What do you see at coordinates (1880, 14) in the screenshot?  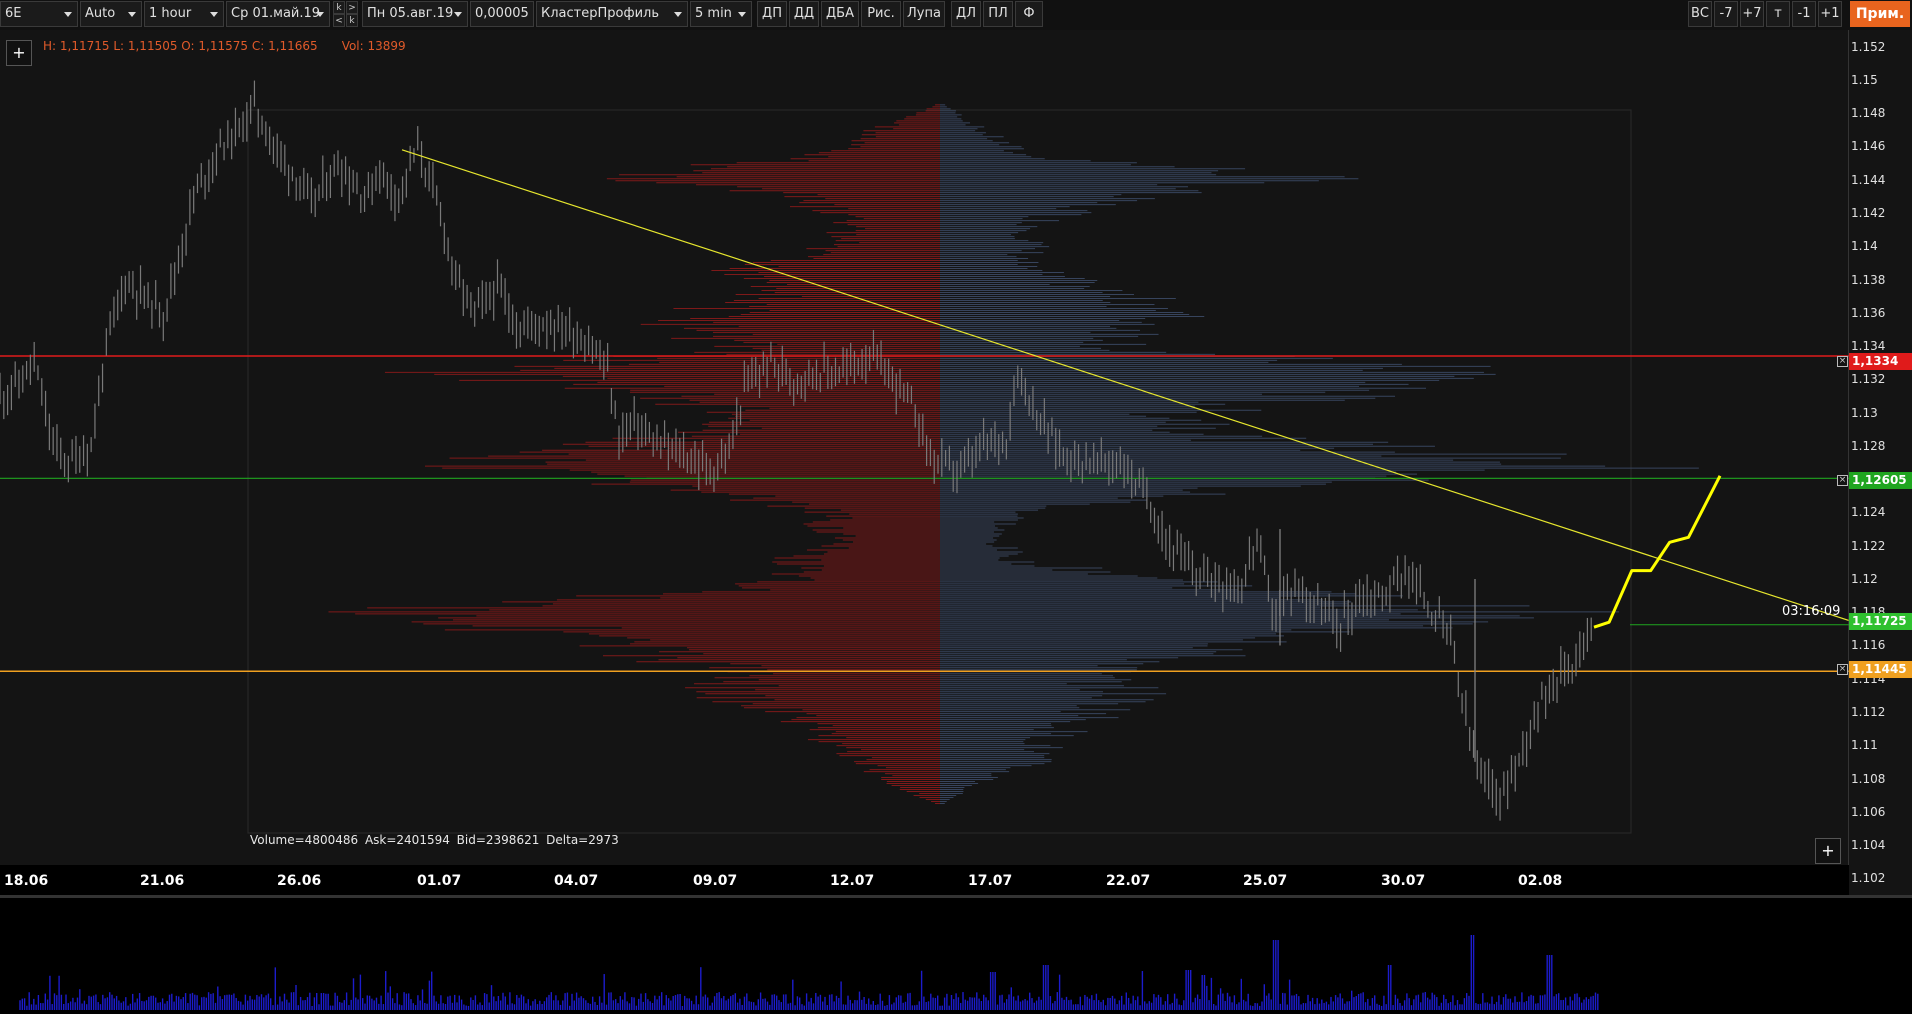 I see `notes-button: Прим.` at bounding box center [1880, 14].